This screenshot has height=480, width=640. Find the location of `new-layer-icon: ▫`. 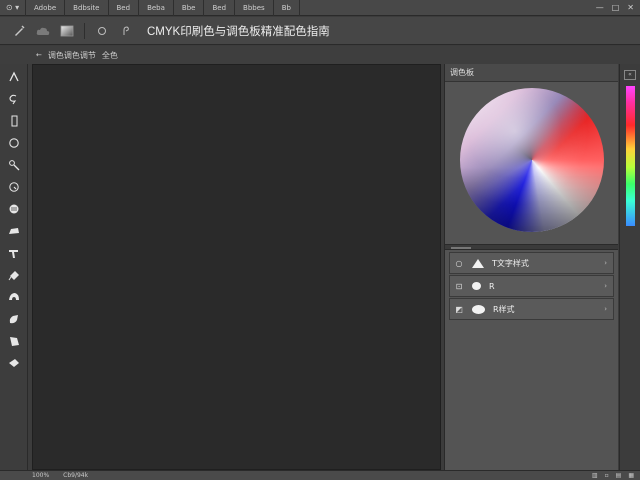

new-layer-icon: ▫ is located at coordinates (607, 475).